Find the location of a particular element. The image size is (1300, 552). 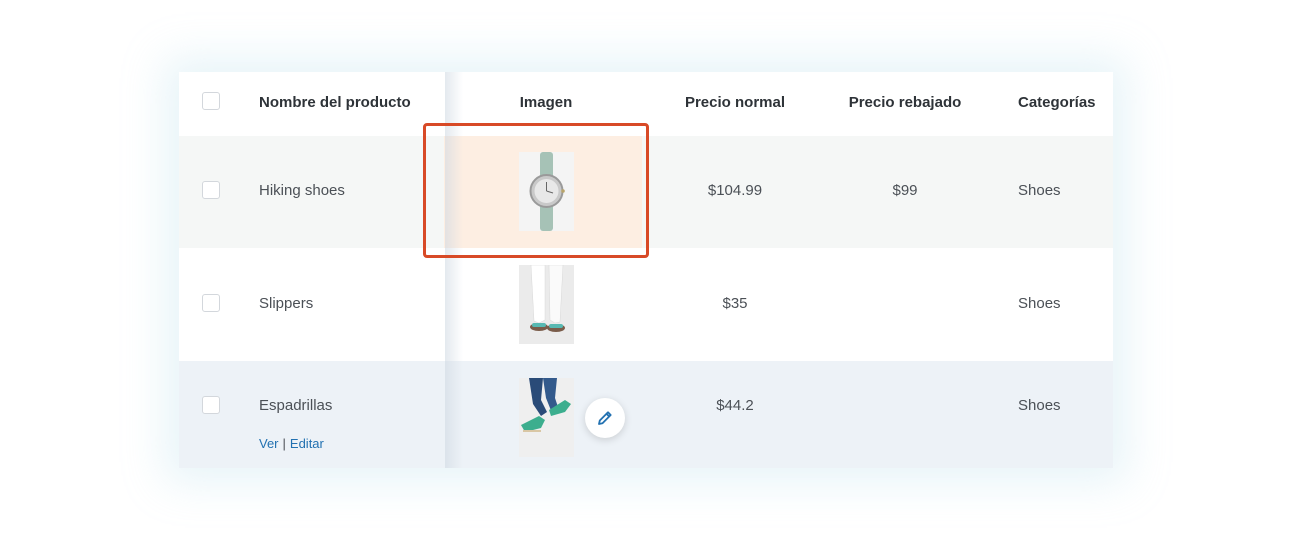

sale-price: $99 is located at coordinates (905, 190).